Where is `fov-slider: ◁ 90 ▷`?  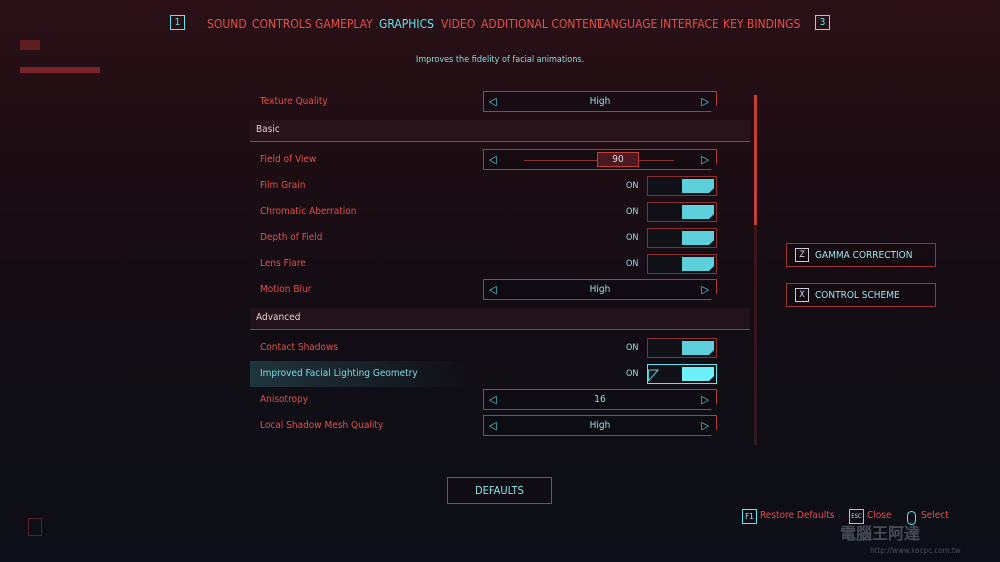 fov-slider: ◁ 90 ▷ is located at coordinates (600, 159).